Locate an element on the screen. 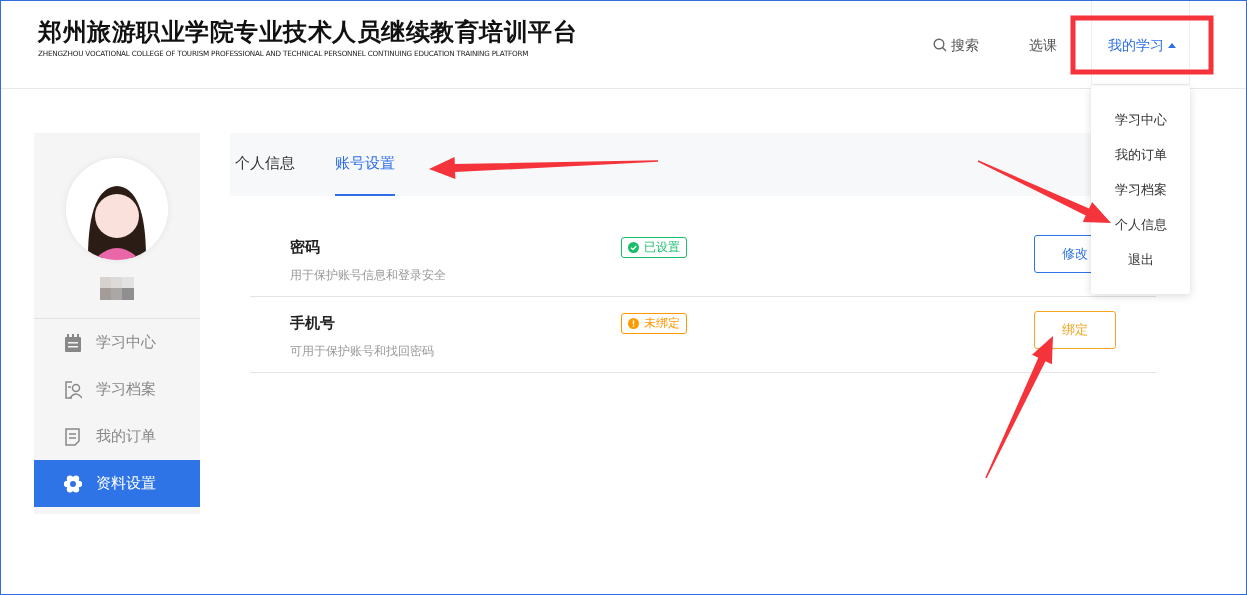 Image resolution: width=1247 pixels, height=595 pixels. site-title: 郑州旅游职业学院专业技术人员继续教育培训平台 is located at coordinates (307, 32).